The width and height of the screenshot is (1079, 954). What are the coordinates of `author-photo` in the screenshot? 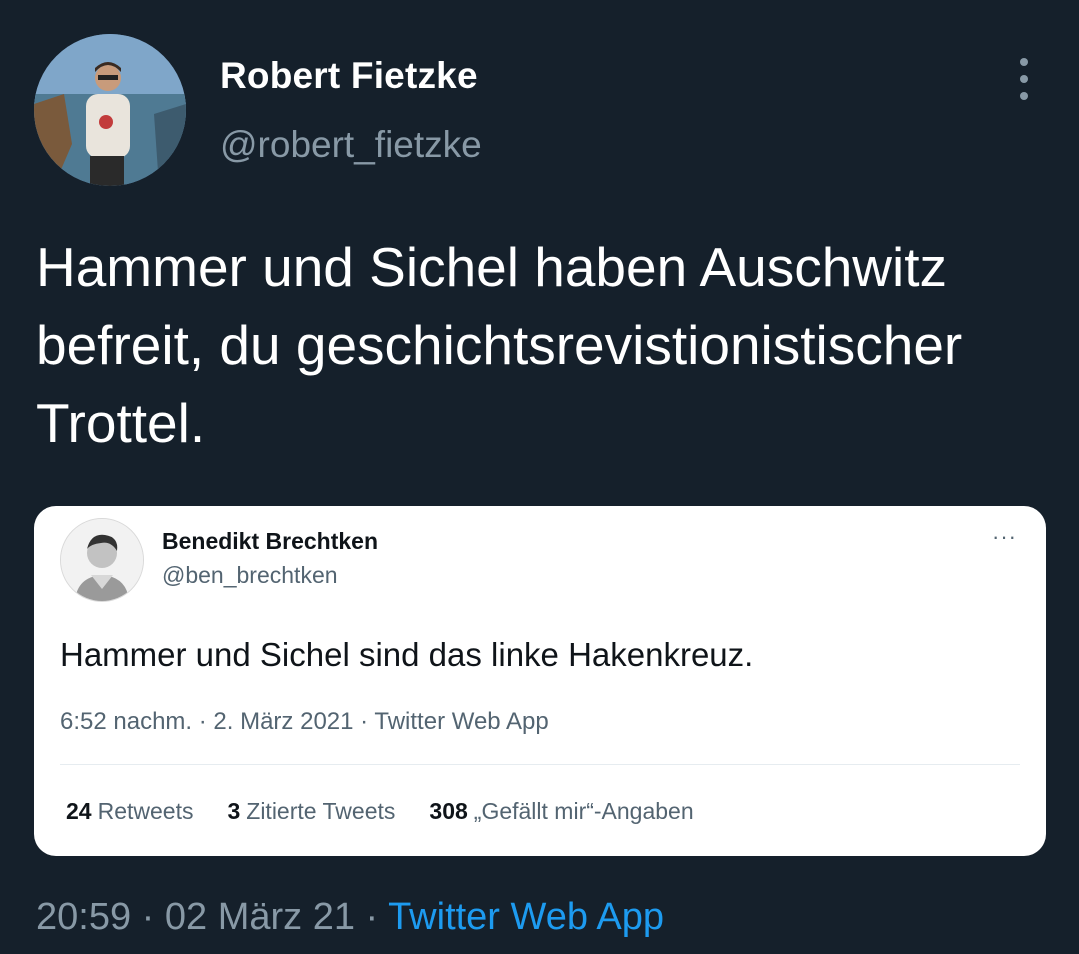 It's located at (110, 110).